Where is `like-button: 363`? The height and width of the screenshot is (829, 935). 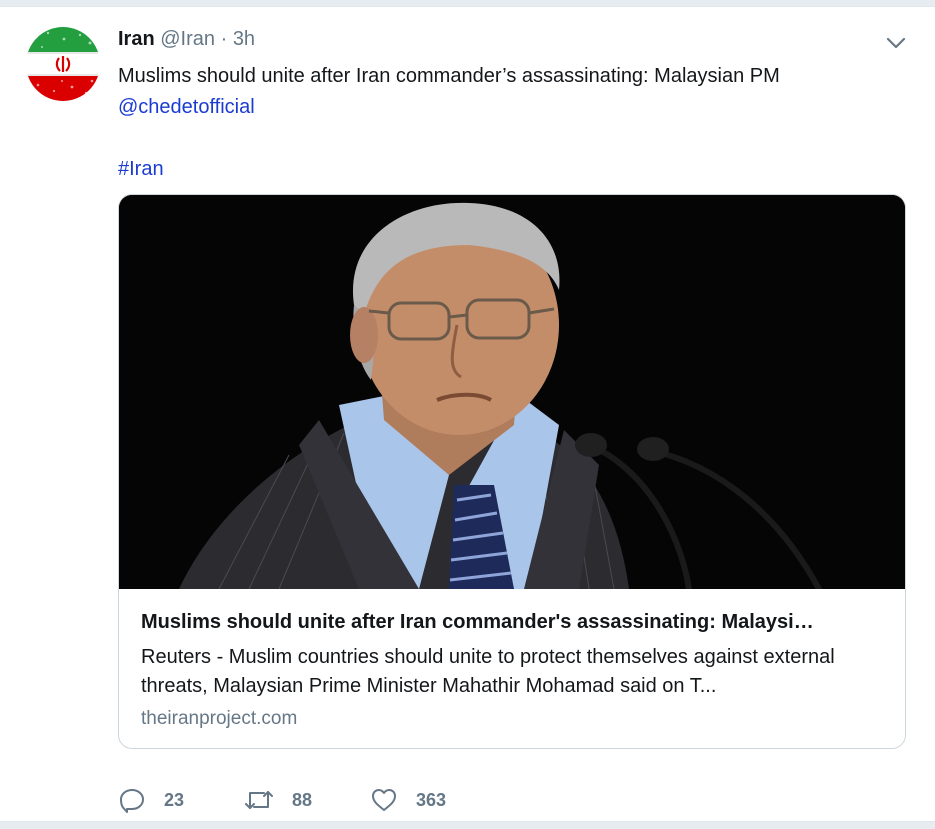 like-button: 363 is located at coordinates (408, 800).